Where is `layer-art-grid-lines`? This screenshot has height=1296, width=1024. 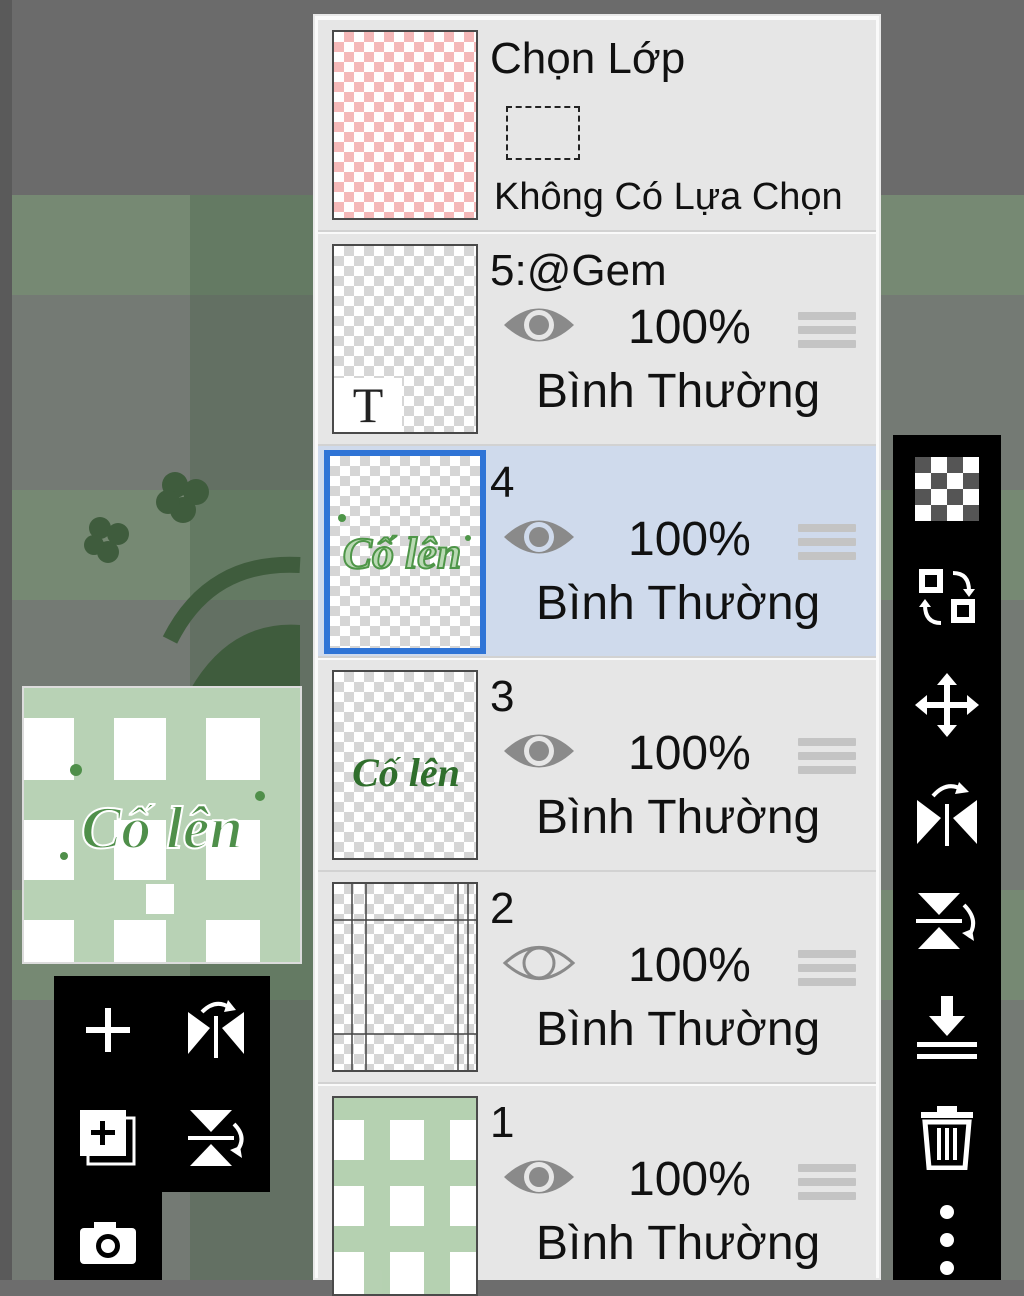
layer-art-grid-lines is located at coordinates (405, 977).